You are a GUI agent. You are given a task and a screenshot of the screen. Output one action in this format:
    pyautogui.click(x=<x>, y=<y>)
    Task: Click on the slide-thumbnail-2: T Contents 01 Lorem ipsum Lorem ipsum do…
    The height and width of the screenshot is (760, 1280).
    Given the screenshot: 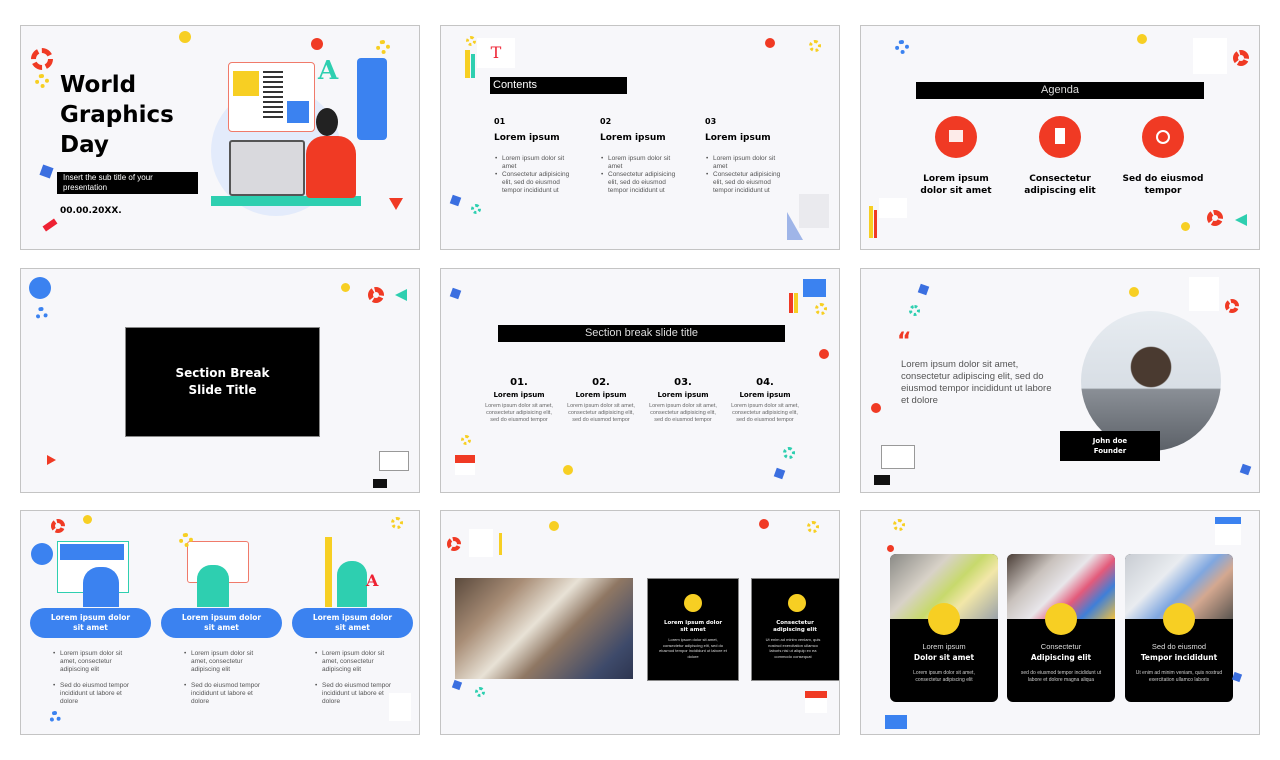 What is the action you would take?
    pyautogui.click(x=640, y=137)
    